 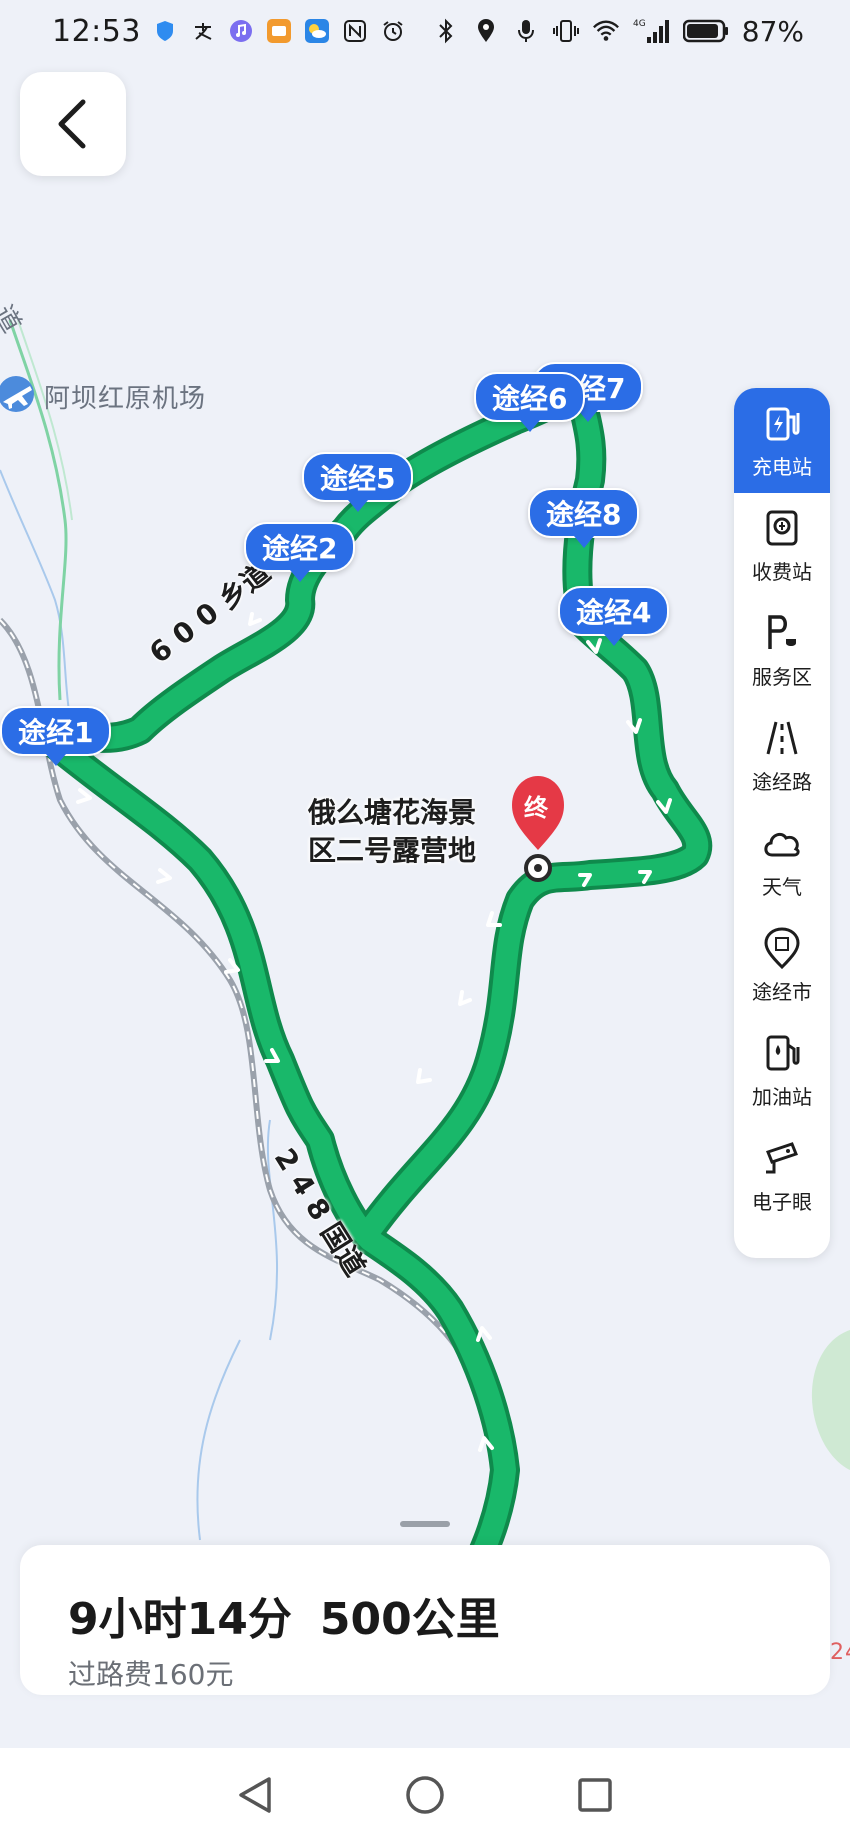 What do you see at coordinates (165, 31) in the screenshot?
I see `shield-icon` at bounding box center [165, 31].